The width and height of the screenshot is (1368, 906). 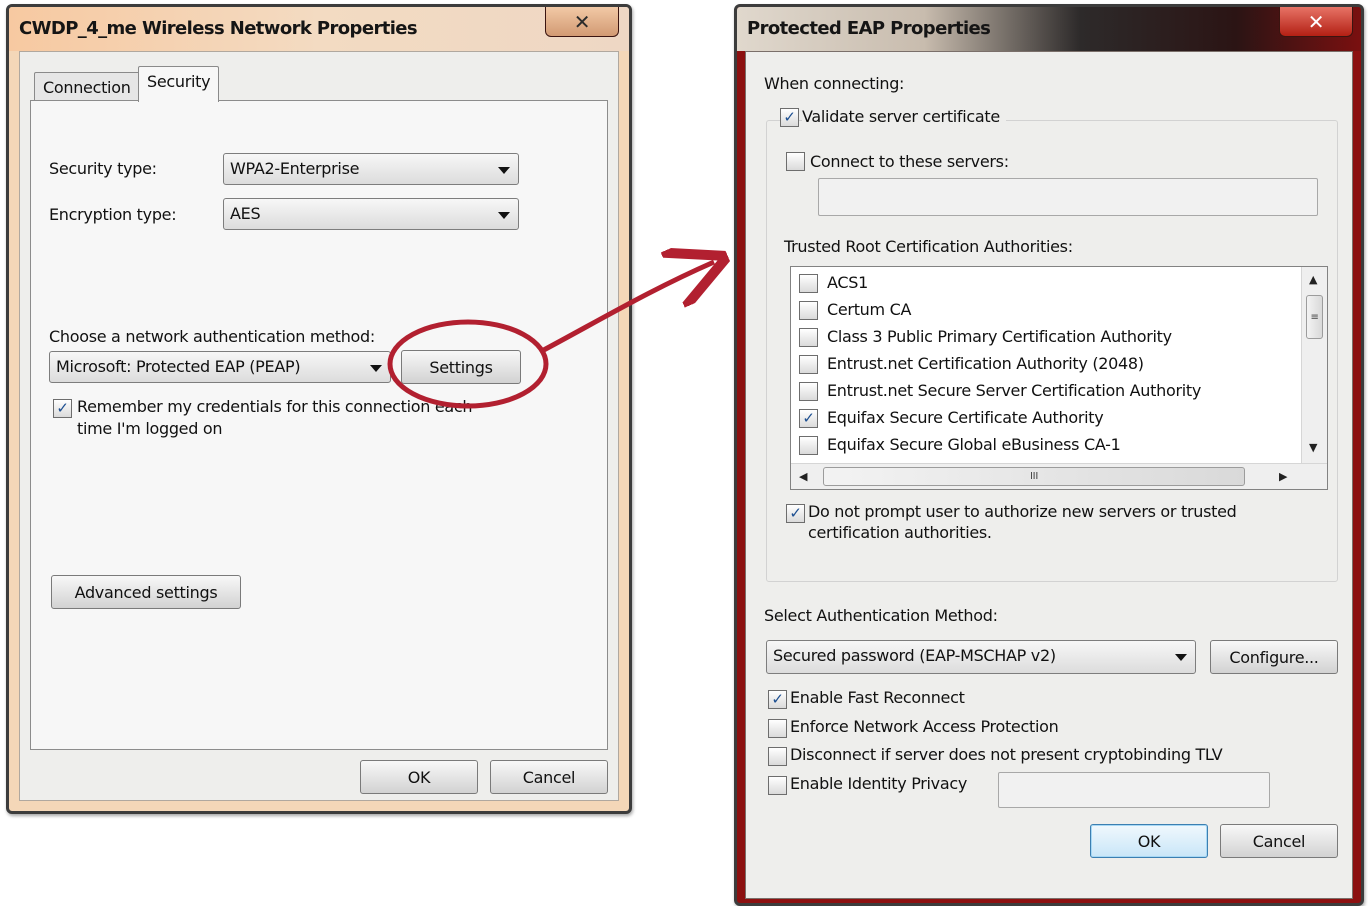 I want to click on do-not-prompt-checkbox: ✓, so click(x=795, y=513).